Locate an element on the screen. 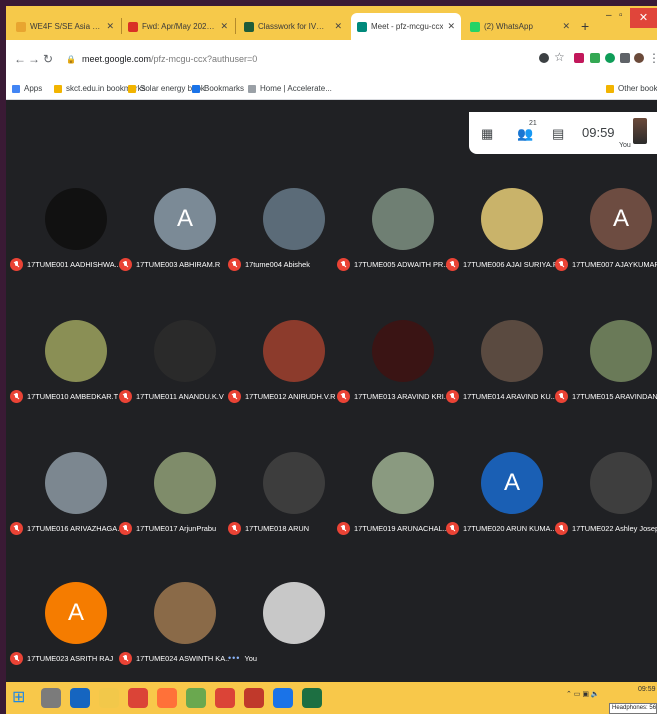 This screenshot has height=714, width=657. participant-tile: 17TUME015 ARAVINDAN.S is located at coordinates (606, 375).